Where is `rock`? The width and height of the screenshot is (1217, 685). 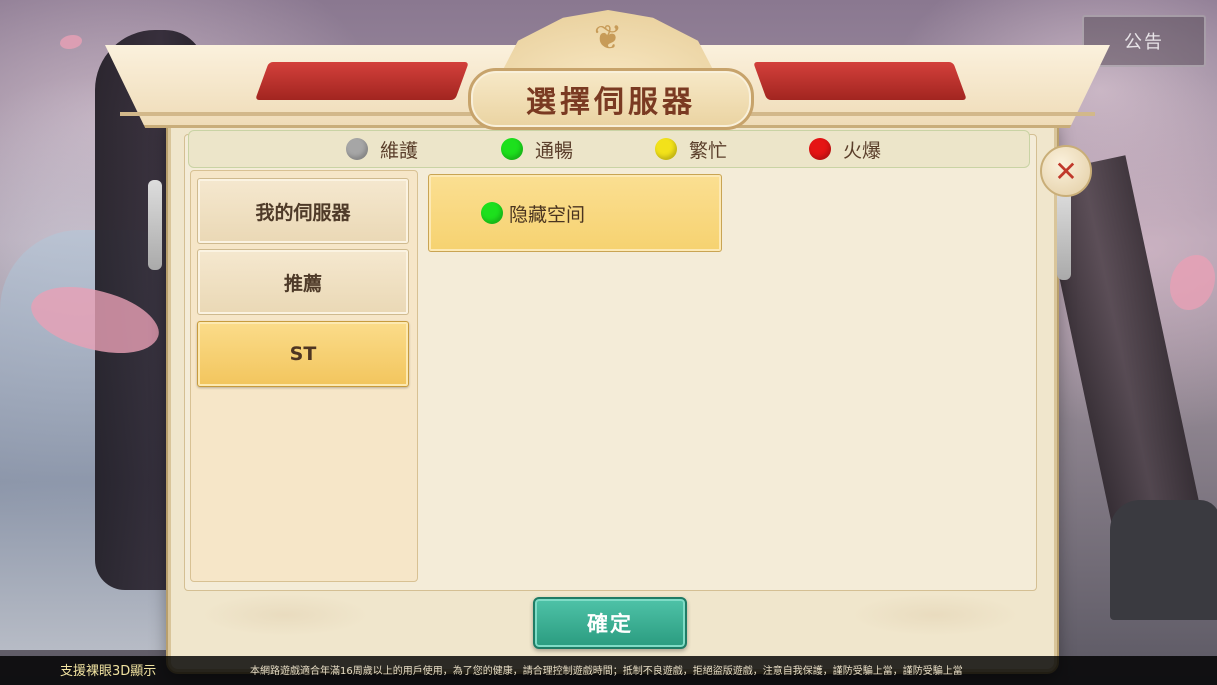
rock is located at coordinates (1163, 560).